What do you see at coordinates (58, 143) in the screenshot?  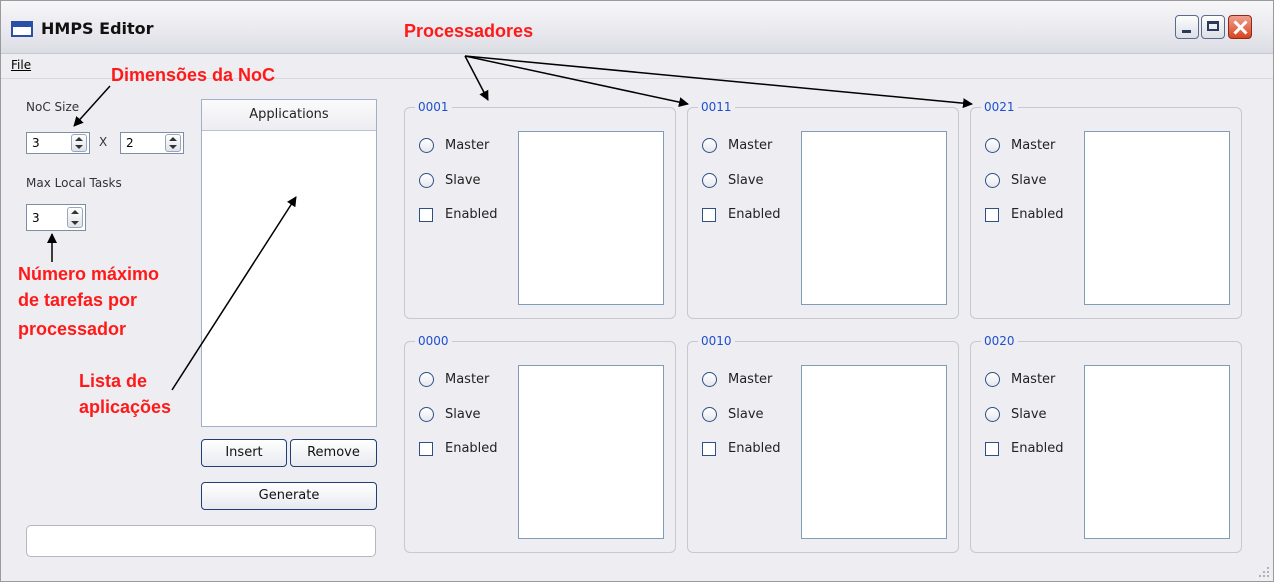 I see `noc-size-x-spinner: 3` at bounding box center [58, 143].